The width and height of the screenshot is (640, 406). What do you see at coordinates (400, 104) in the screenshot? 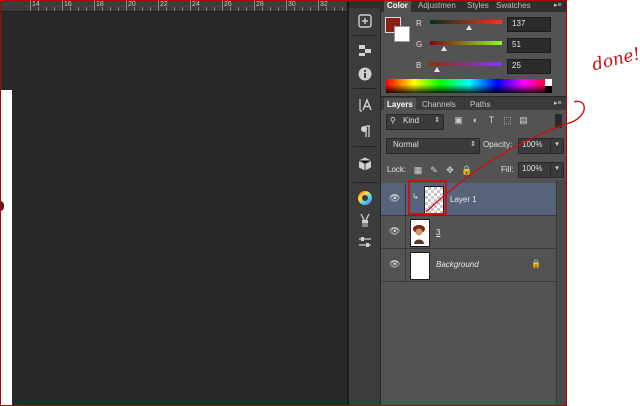
I see `tab-layers: Layers` at bounding box center [400, 104].